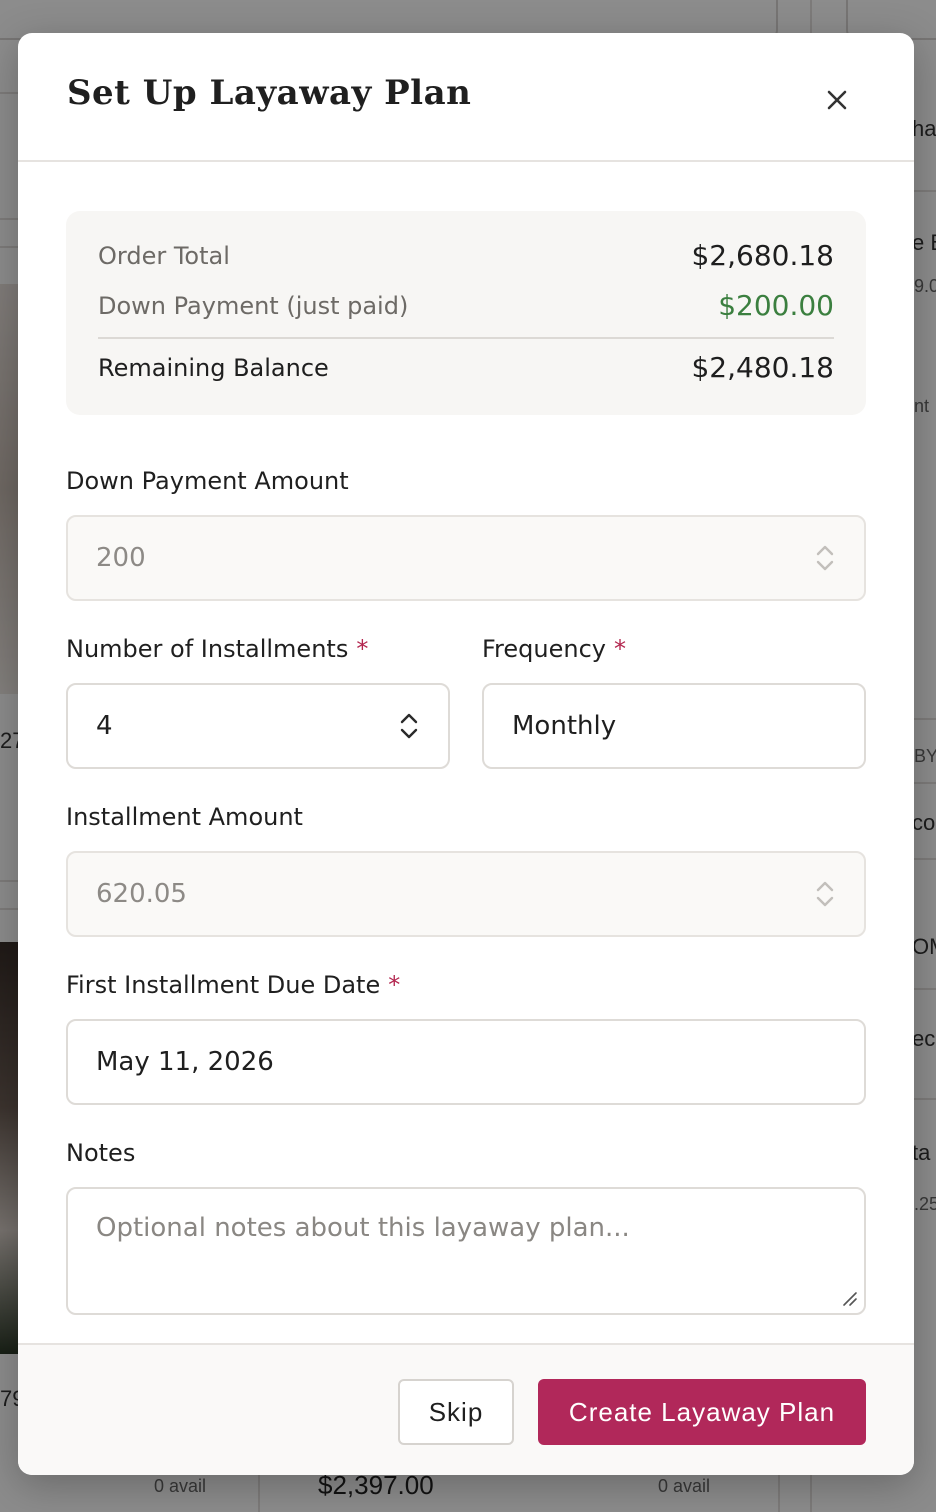 The width and height of the screenshot is (936, 1512). I want to click on frequency-value: Monthly, so click(564, 726).